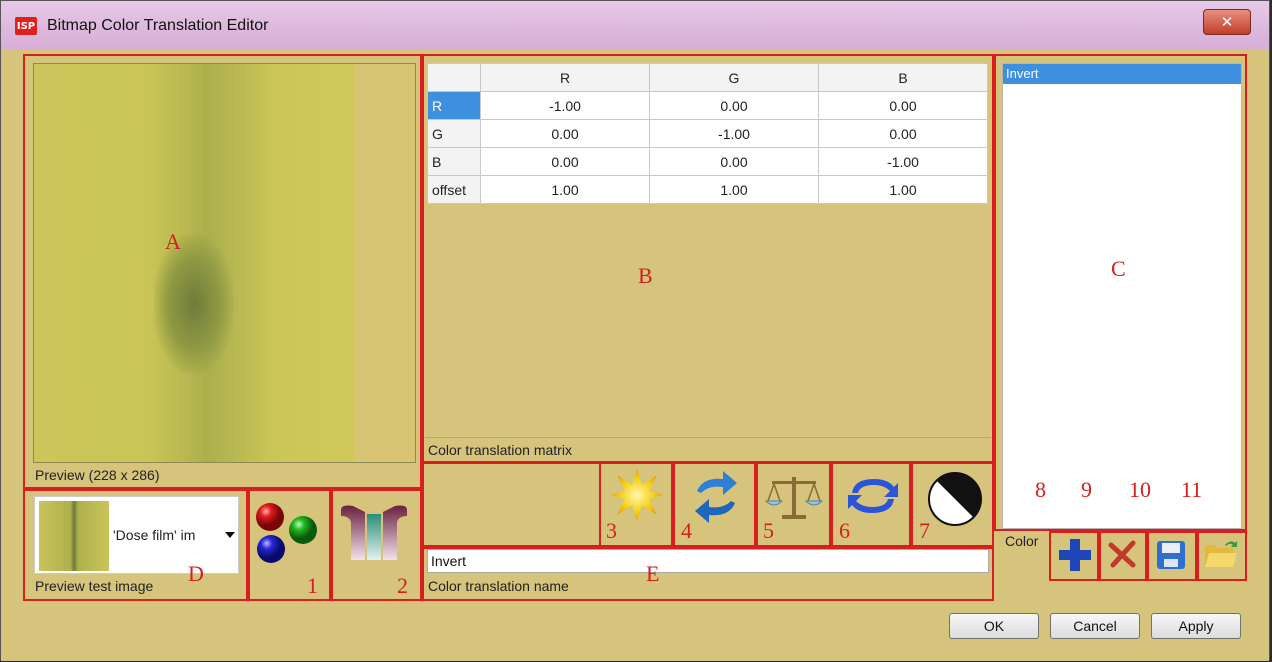 The image size is (1272, 662). What do you see at coordinates (924, 530) in the screenshot?
I see `annotation-number-7: 7` at bounding box center [924, 530].